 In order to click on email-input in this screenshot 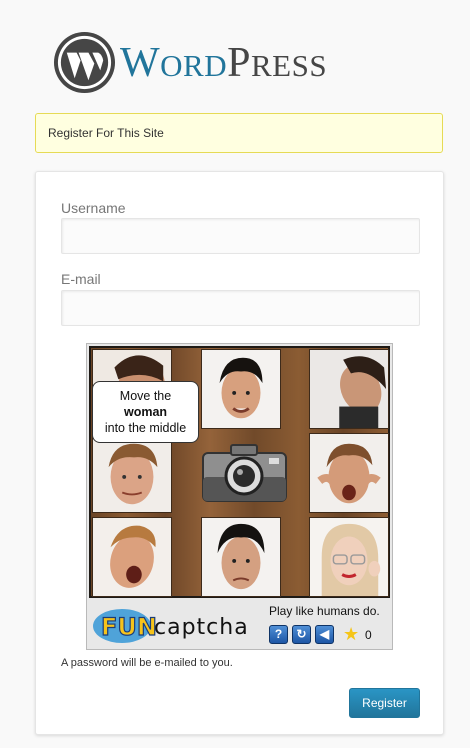, I will do `click(240, 308)`.